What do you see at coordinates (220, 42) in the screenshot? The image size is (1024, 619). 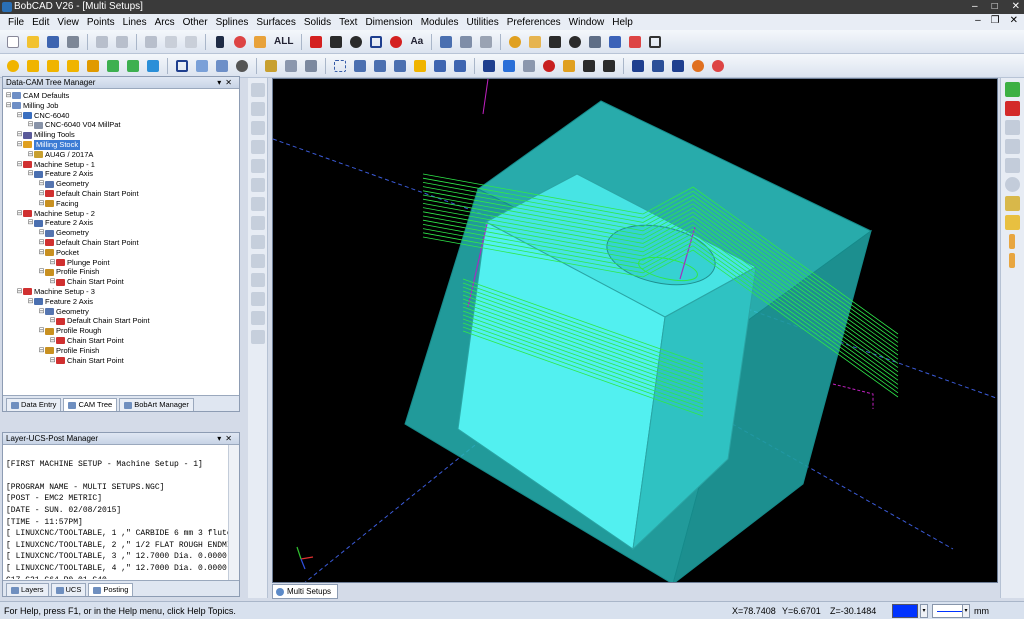 I see `select-button` at bounding box center [220, 42].